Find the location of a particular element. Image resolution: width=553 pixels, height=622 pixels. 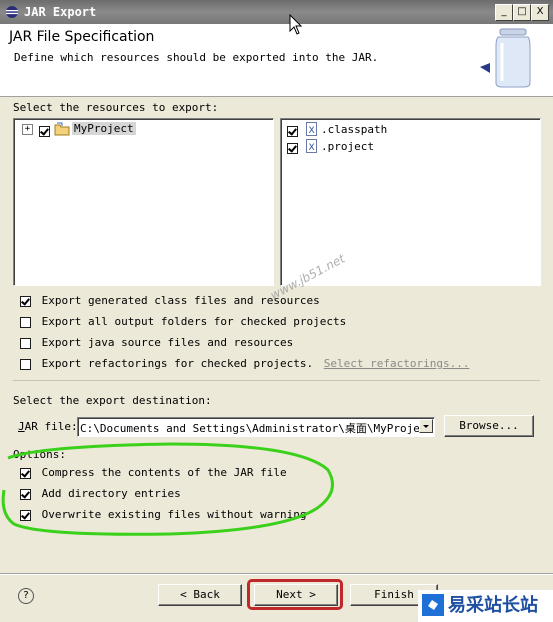

next-button: Next > is located at coordinates (296, 595).